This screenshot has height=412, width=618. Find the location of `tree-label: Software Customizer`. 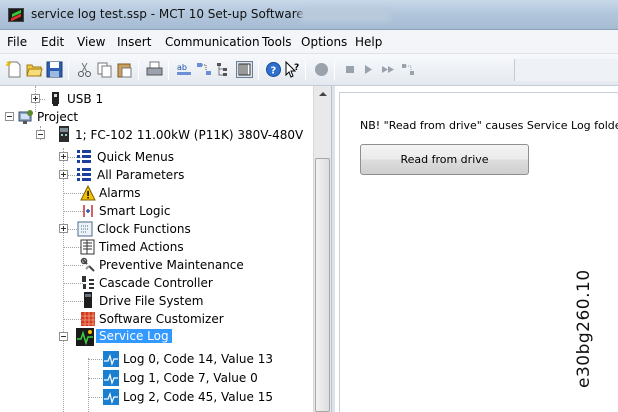

tree-label: Software Customizer is located at coordinates (161, 319).